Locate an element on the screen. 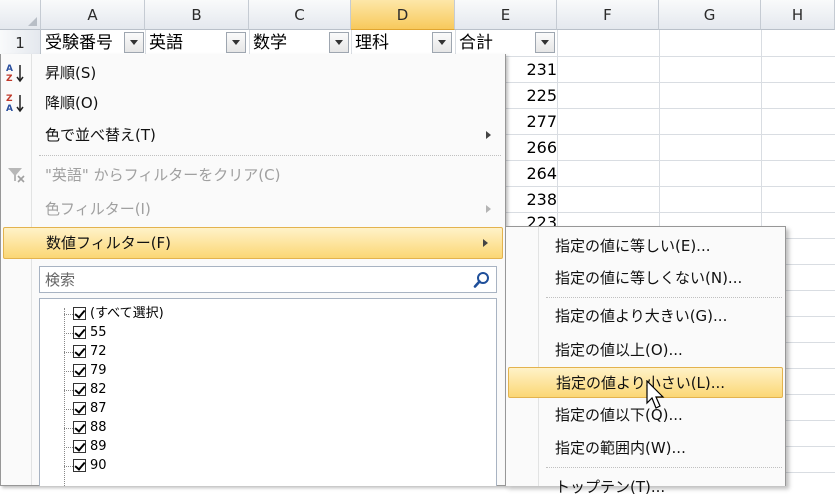  filter-dropdown-d is located at coordinates (442, 42).